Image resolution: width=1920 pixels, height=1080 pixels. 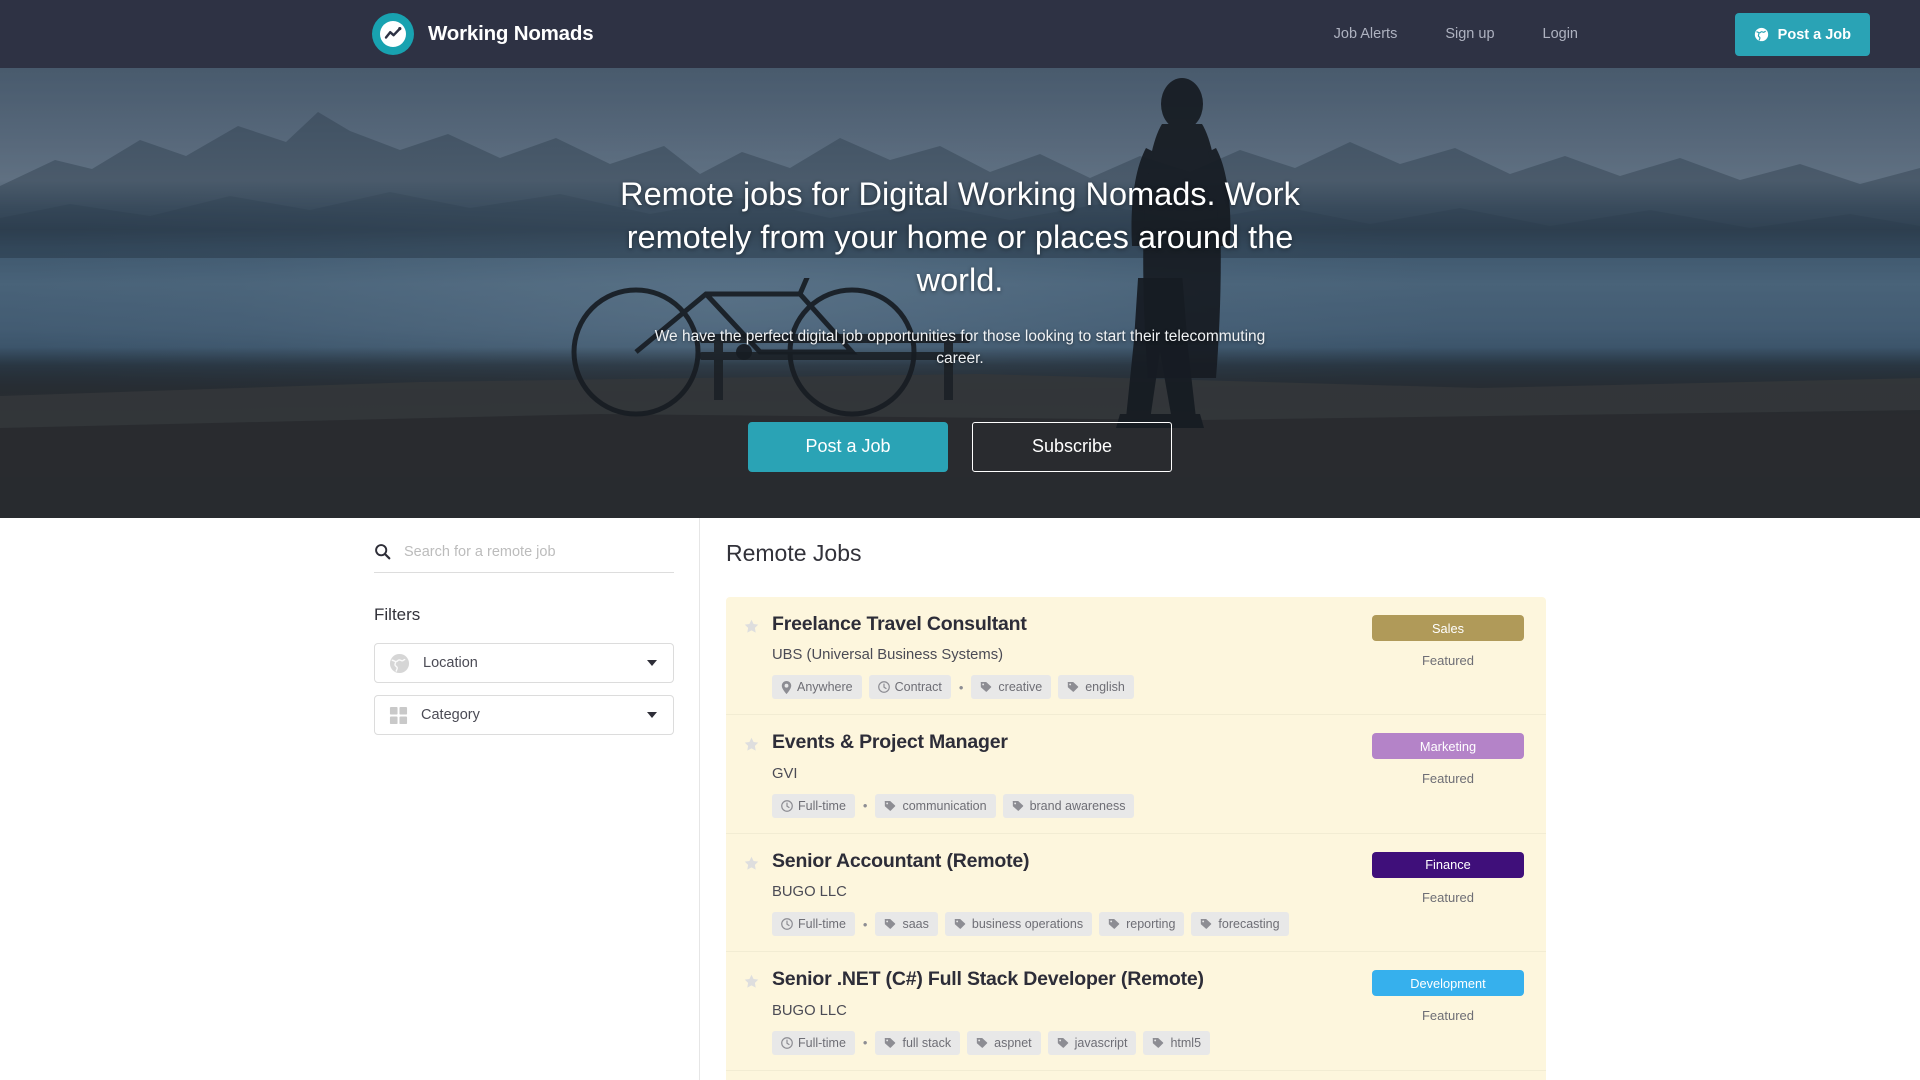 What do you see at coordinates (915, 924) in the screenshot?
I see `job-tag-label: saas` at bounding box center [915, 924].